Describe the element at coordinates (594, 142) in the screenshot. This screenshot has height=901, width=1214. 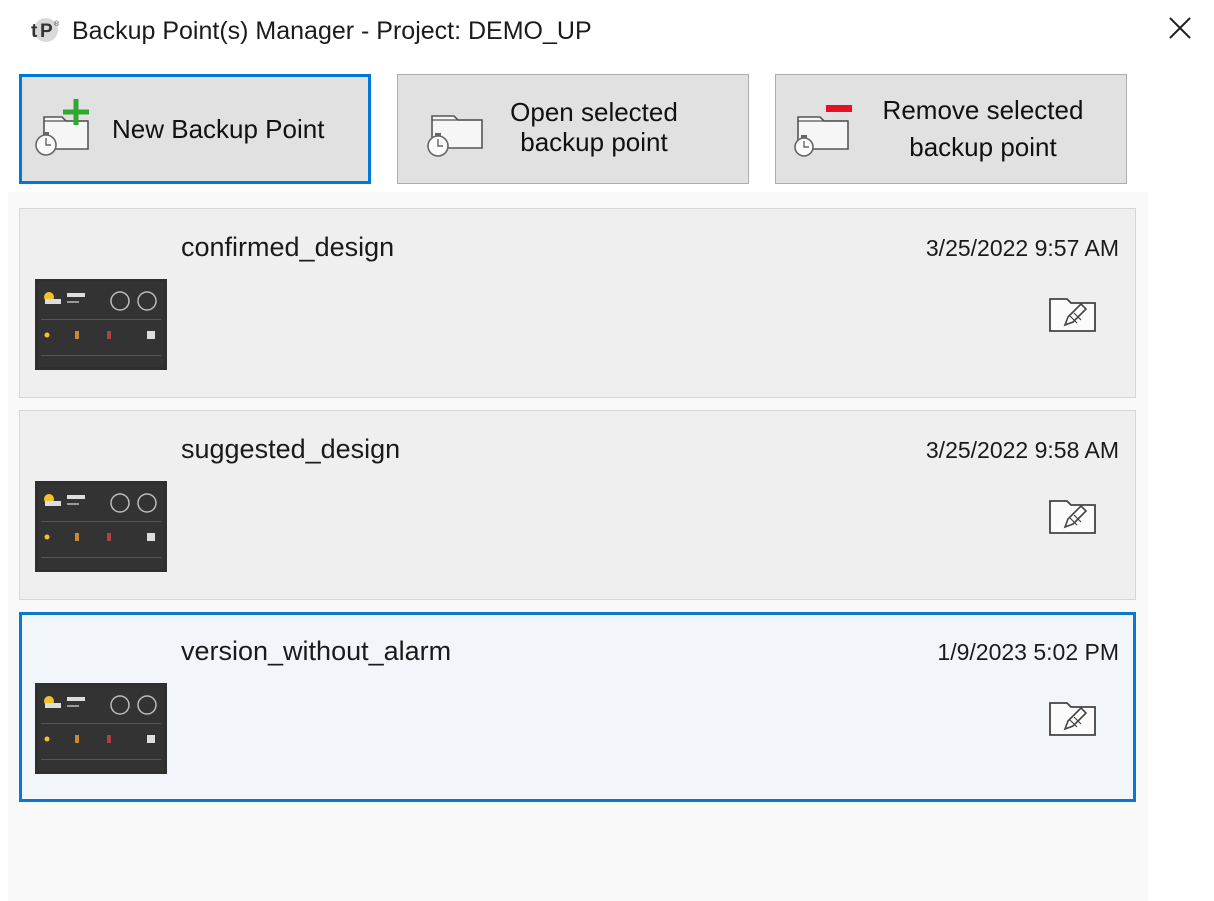
I see `open-label-line2: backup point` at that location.